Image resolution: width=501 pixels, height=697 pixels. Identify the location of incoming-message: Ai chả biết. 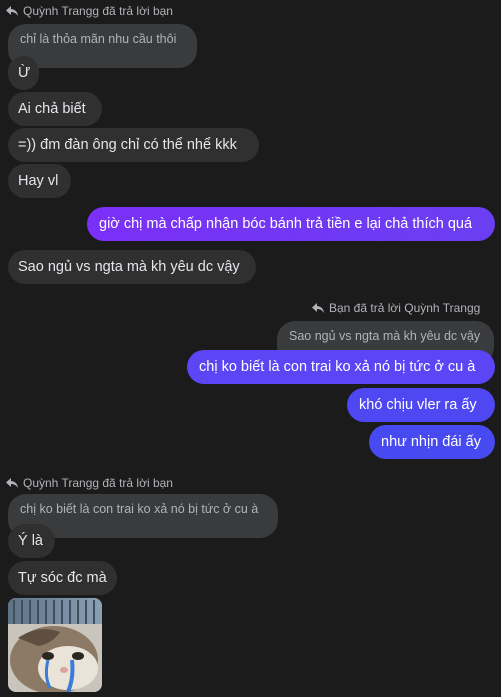
(55, 109).